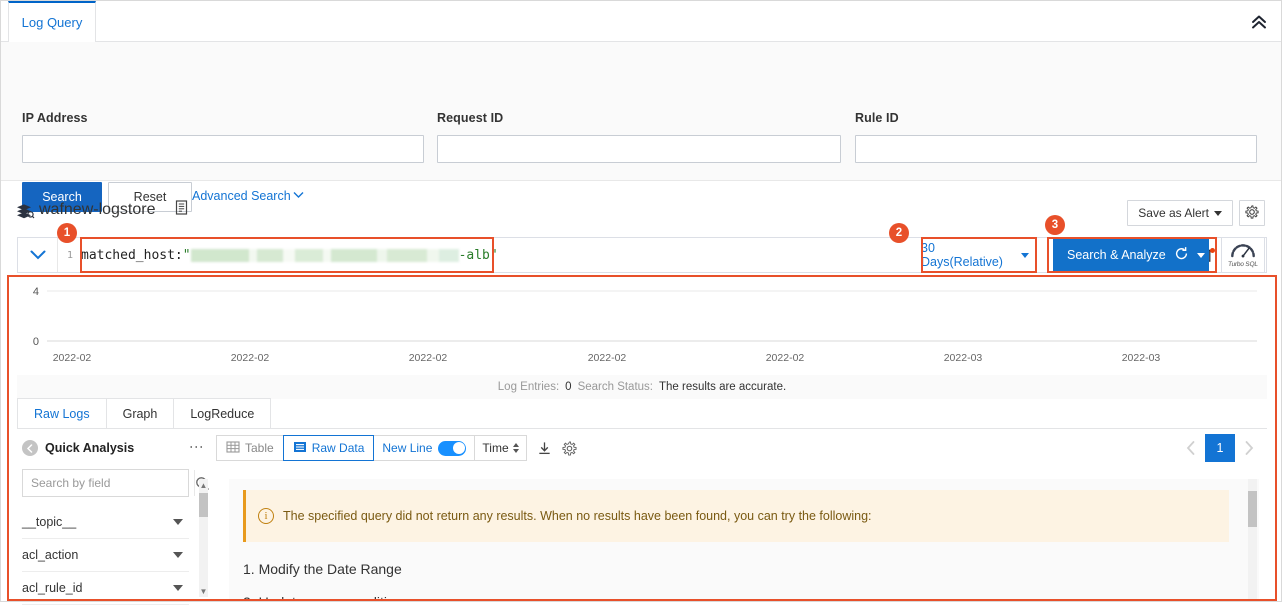 This screenshot has width=1282, height=605. Describe the element at coordinates (108, 483) in the screenshot. I see `search-input` at that location.